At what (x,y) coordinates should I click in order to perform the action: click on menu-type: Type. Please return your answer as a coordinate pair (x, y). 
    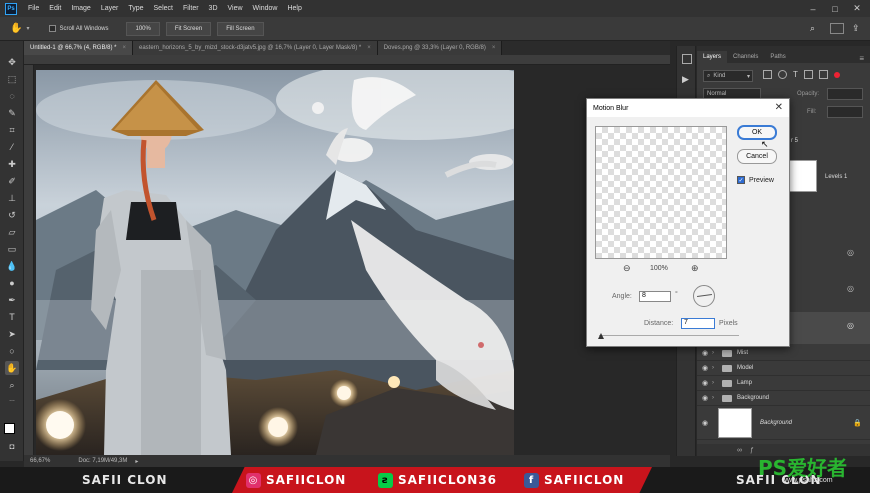
    Looking at the image, I should click on (135, 8).